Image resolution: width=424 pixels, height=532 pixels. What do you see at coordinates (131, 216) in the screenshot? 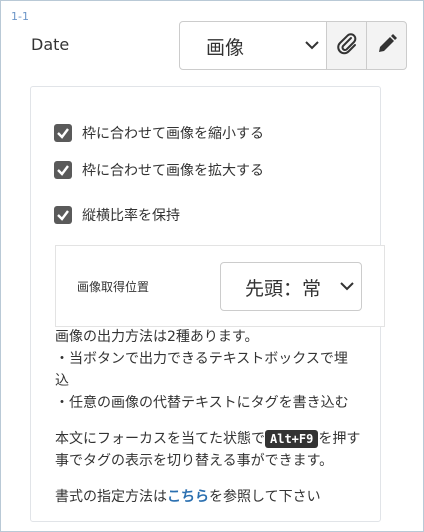
I see `aspect-ratio-label: 縦横比率を保持` at bounding box center [131, 216].